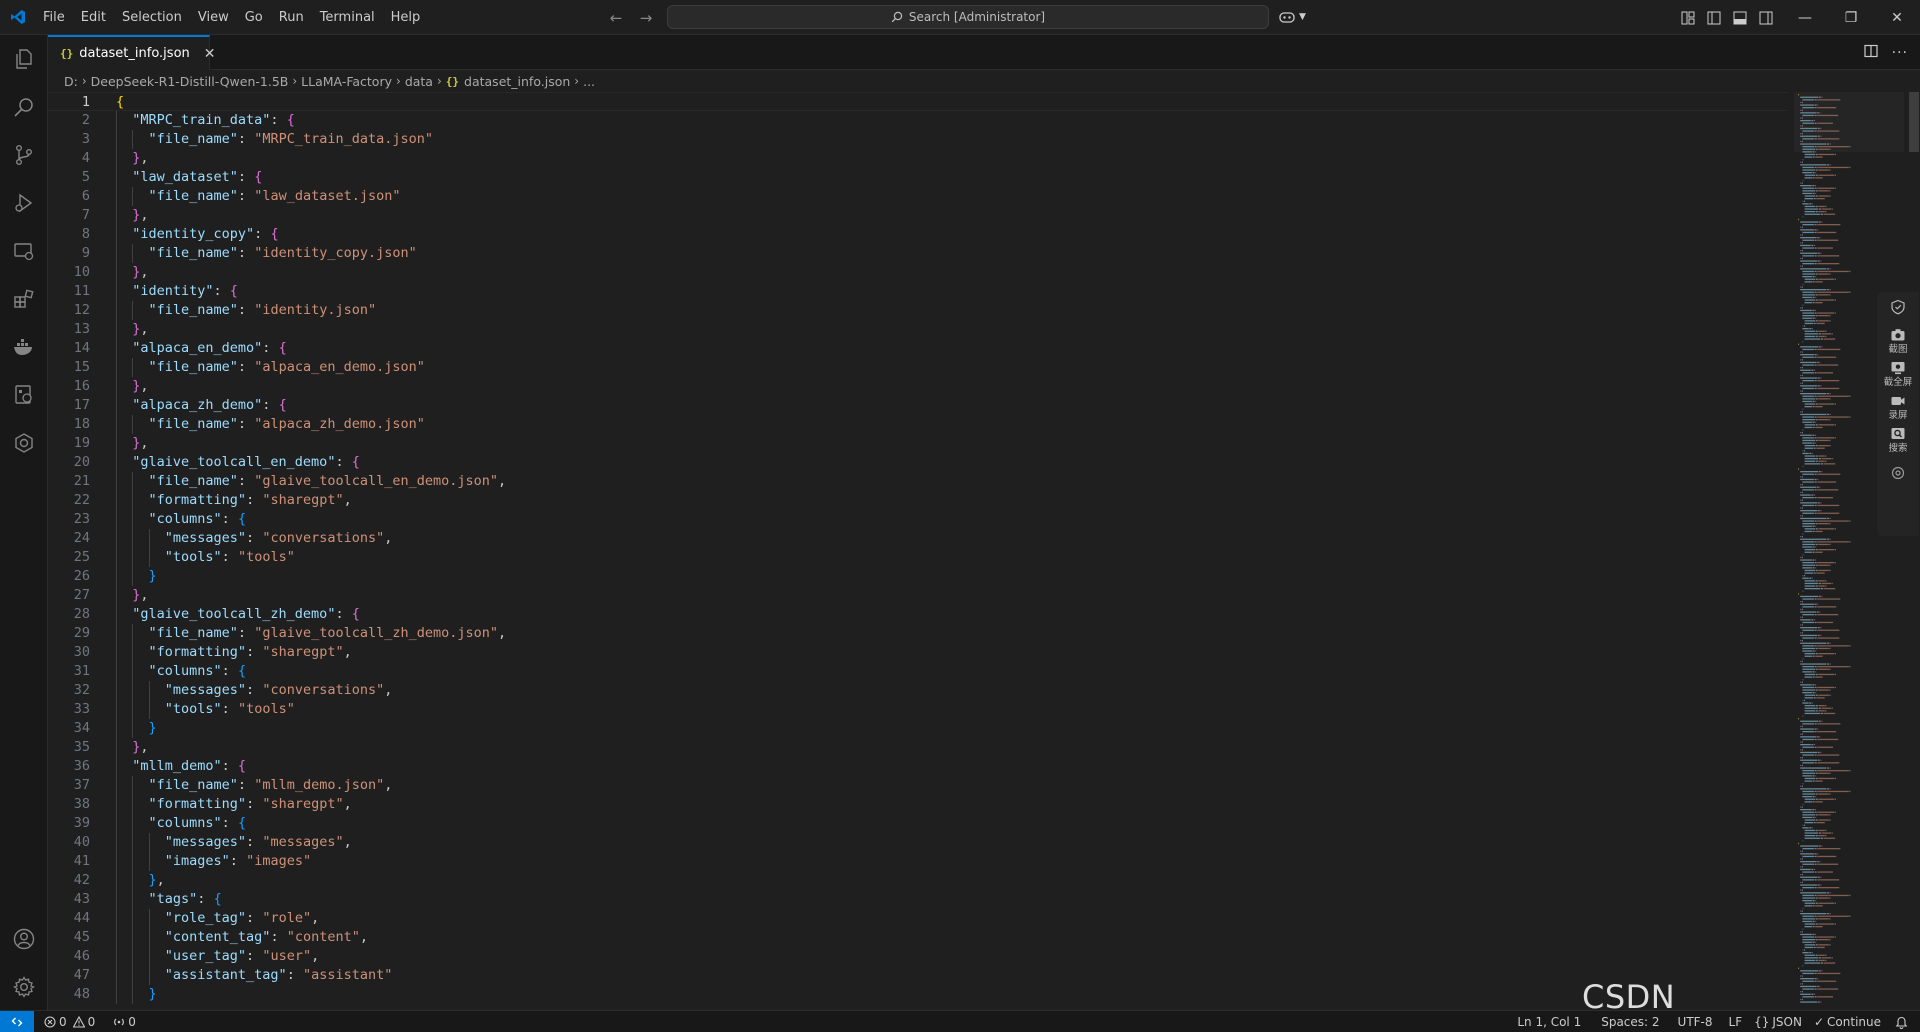 The height and width of the screenshot is (1032, 1920). Describe the element at coordinates (1688, 18) in the screenshot. I see `customize-layout-icon` at that location.